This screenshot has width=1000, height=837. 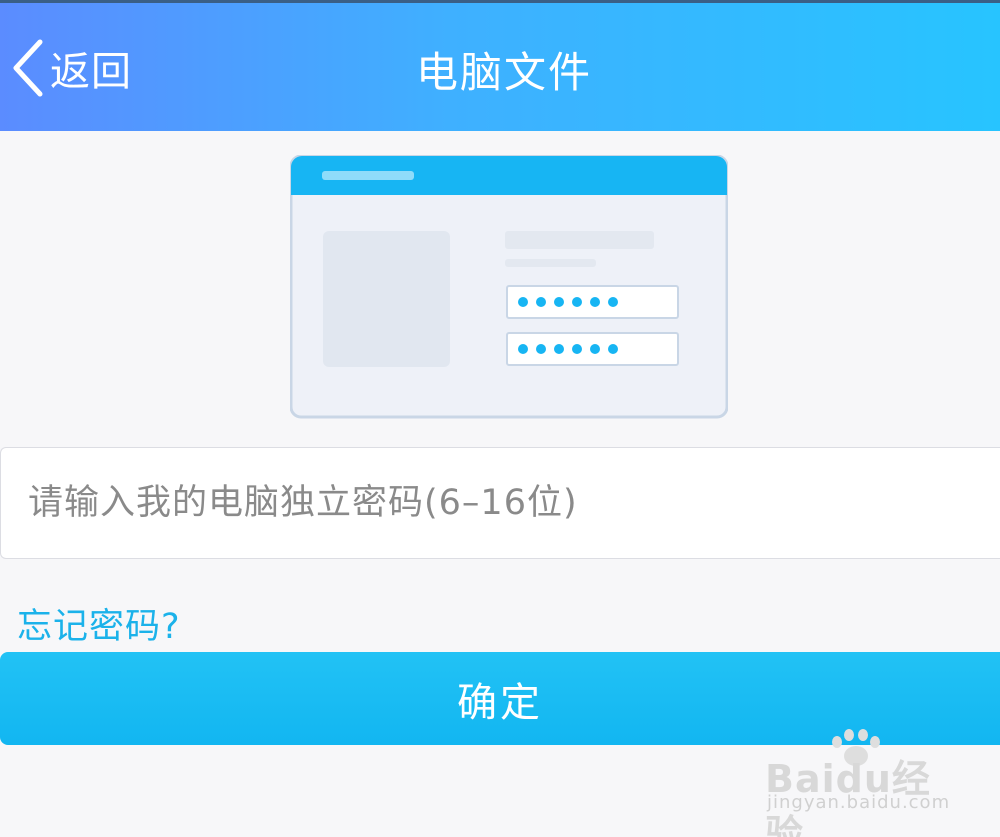 What do you see at coordinates (509, 288) in the screenshot?
I see `pc-login-illustration` at bounding box center [509, 288].